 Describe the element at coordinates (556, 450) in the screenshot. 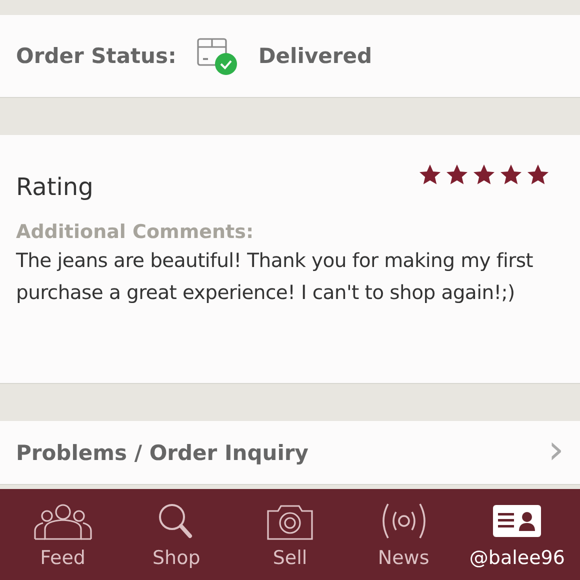

I see `chevron-icon: ›` at that location.